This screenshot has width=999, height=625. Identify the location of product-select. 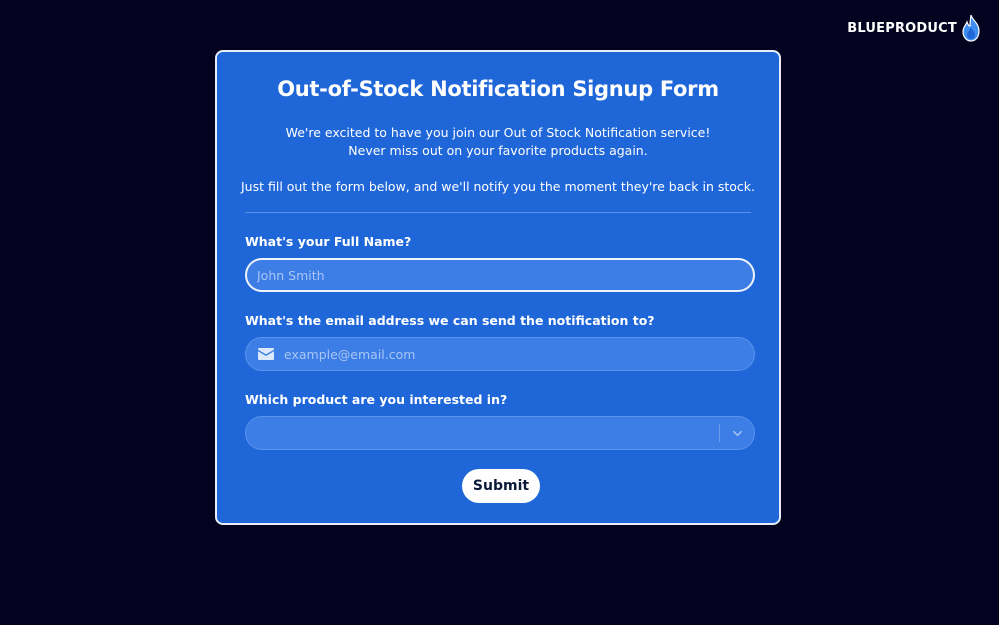
(500, 433).